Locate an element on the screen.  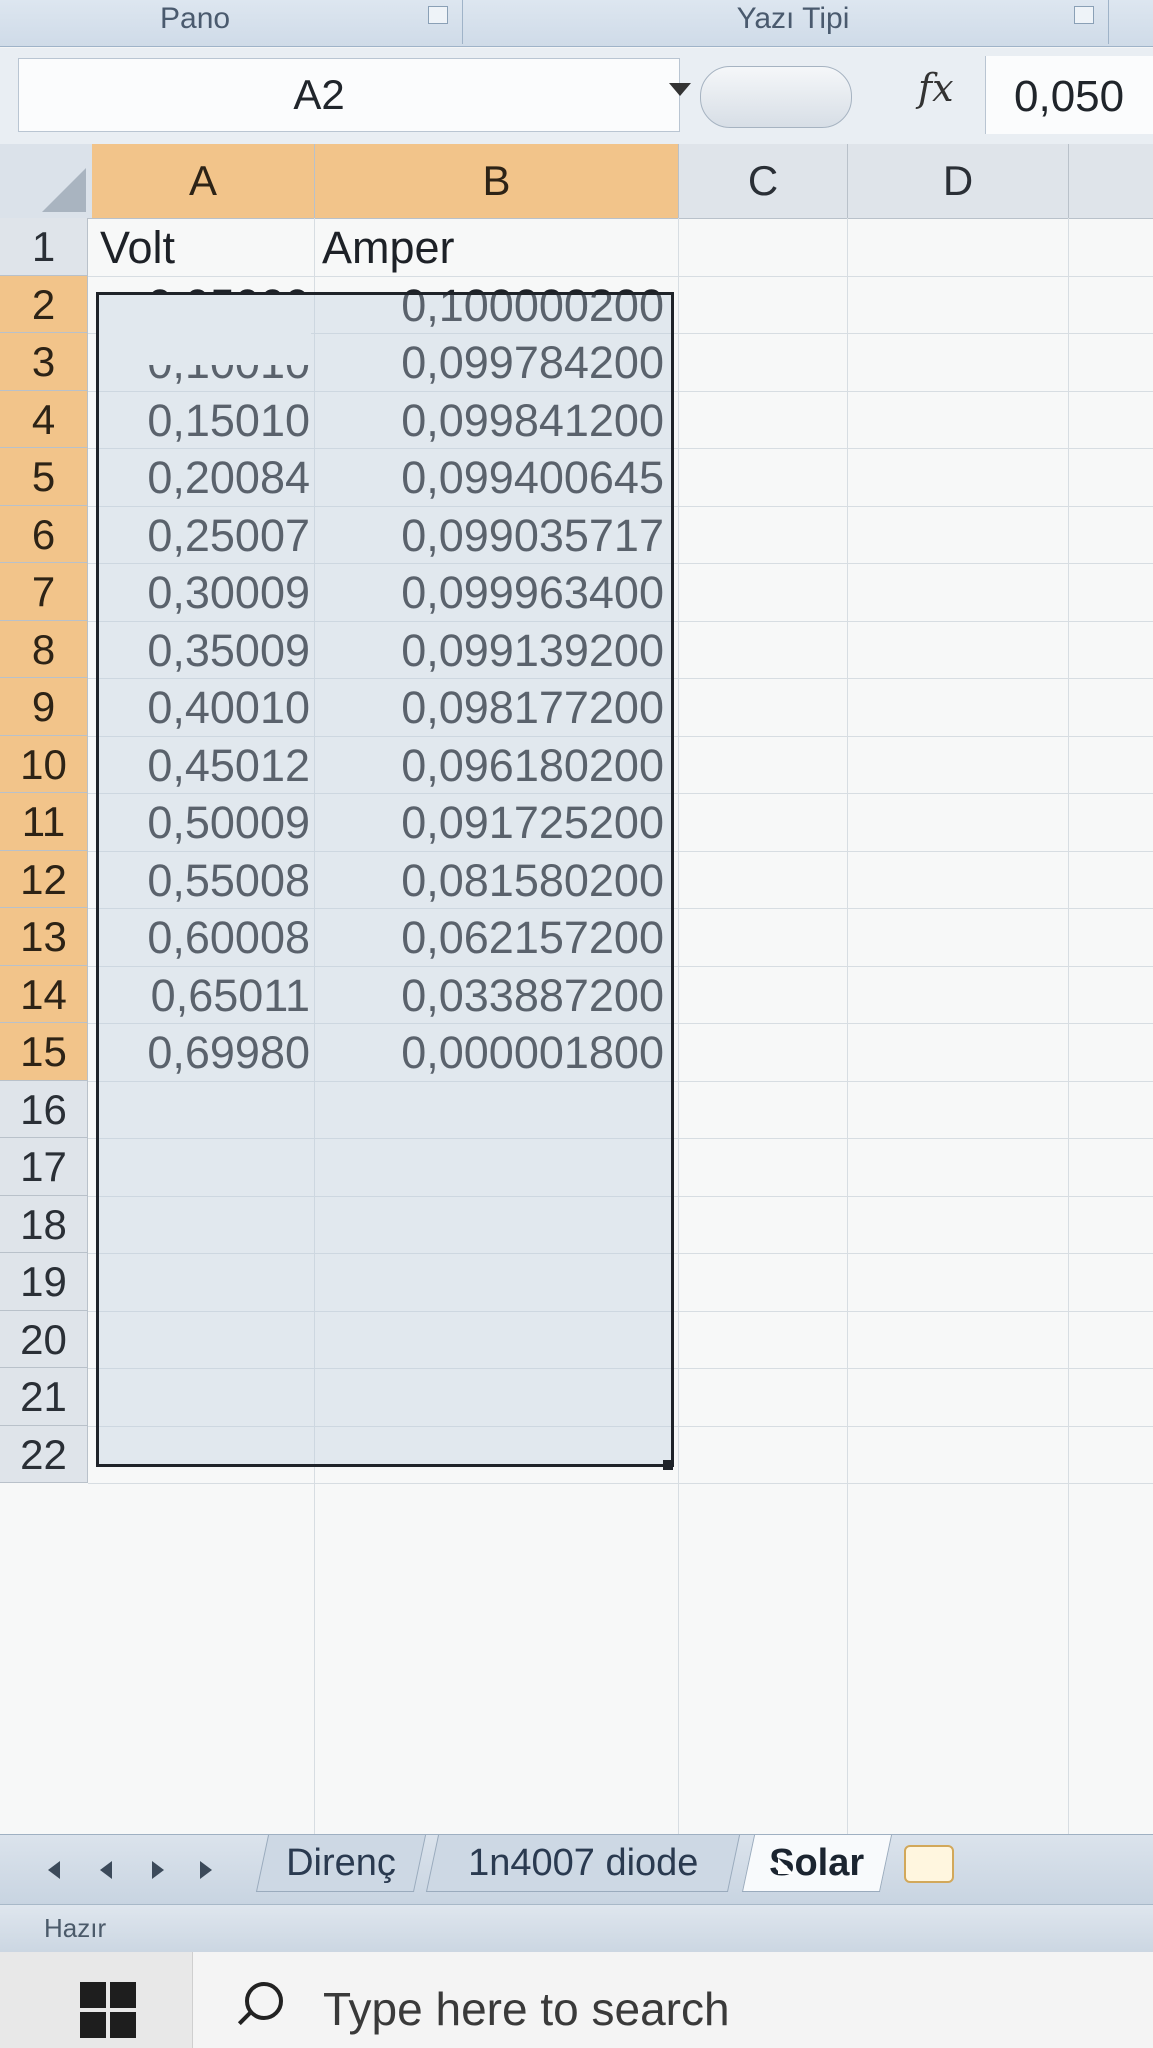
mouse-cursor-icon is located at coordinates (786, 1866).